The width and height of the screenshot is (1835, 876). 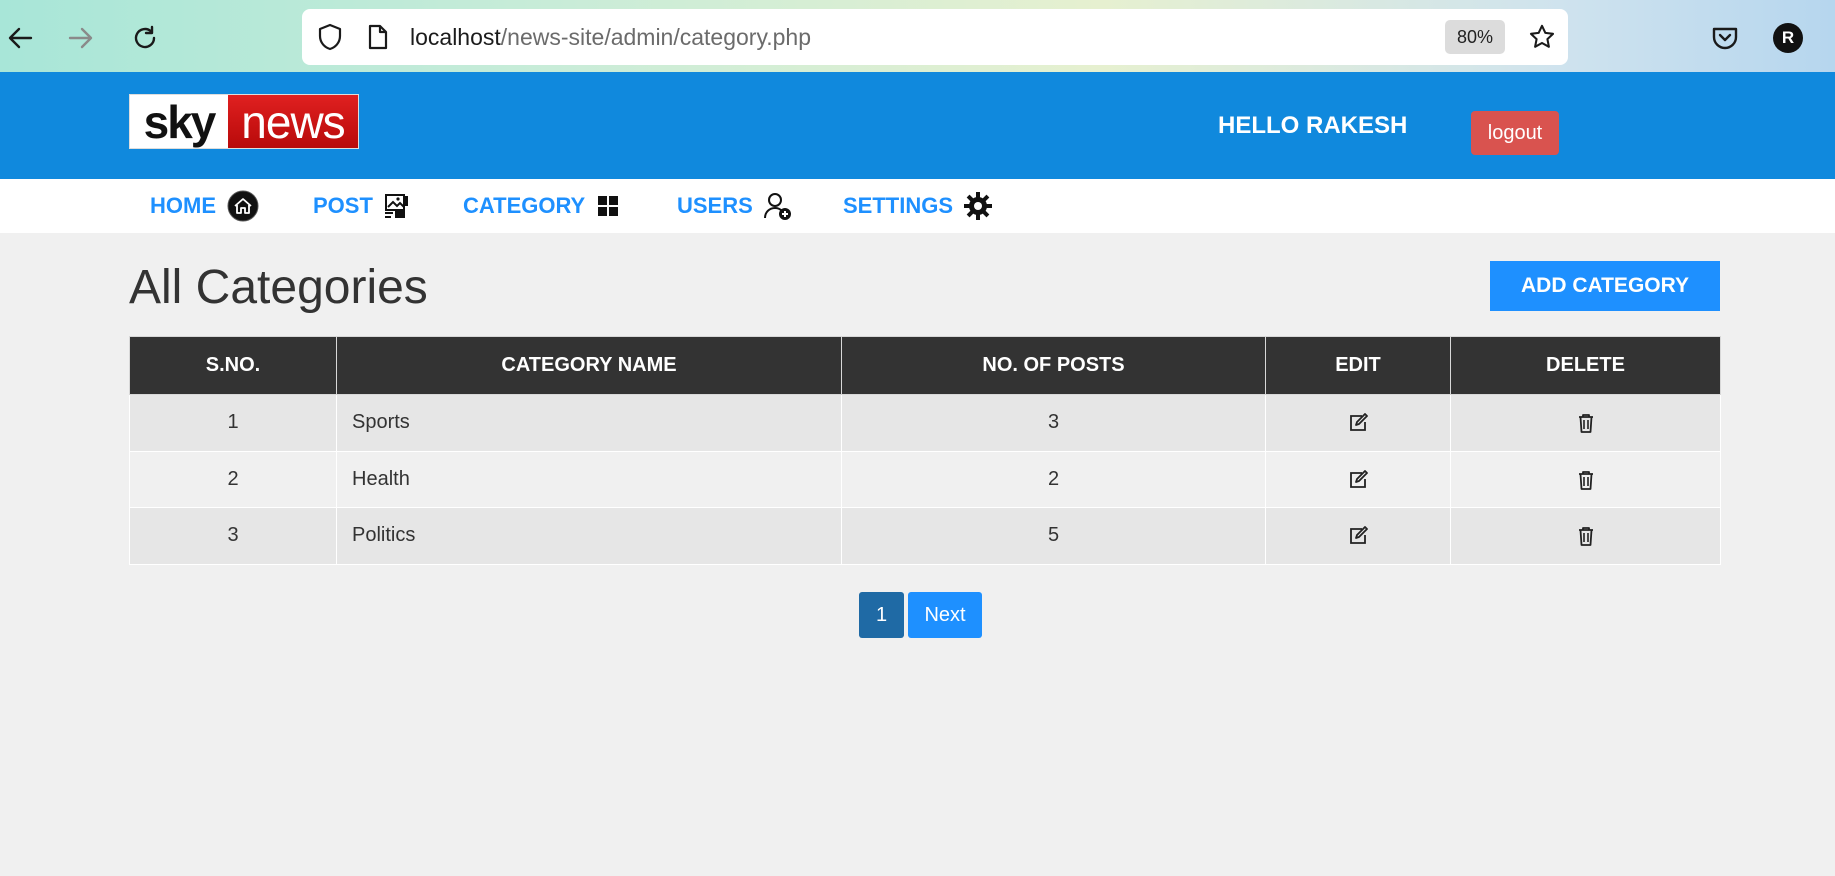 What do you see at coordinates (978, 206) in the screenshot?
I see `gear-icon` at bounding box center [978, 206].